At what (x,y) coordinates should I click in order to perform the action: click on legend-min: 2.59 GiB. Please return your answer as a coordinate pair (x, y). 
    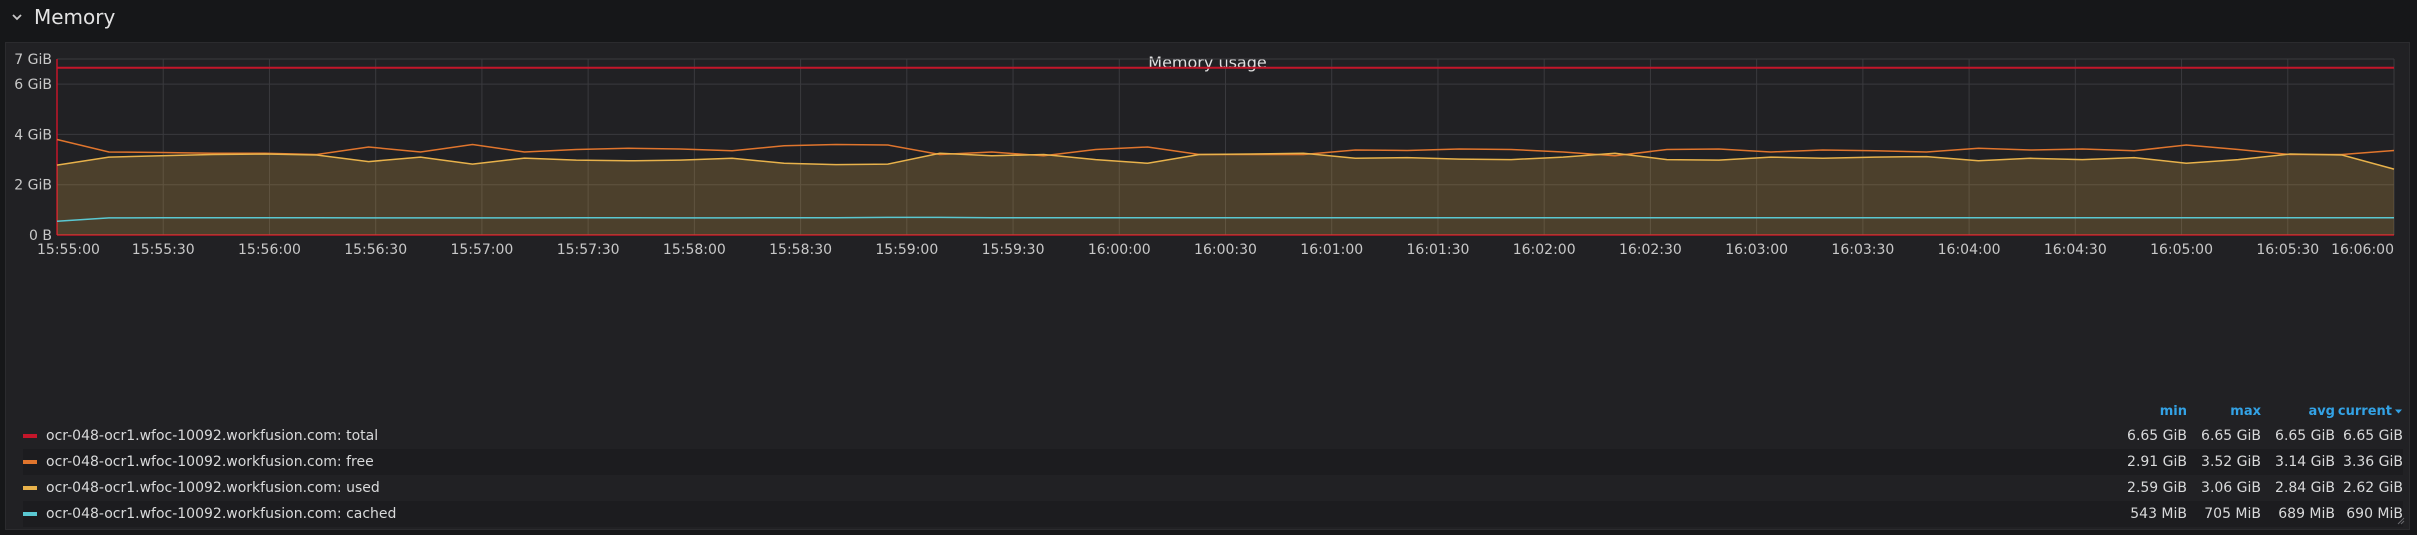
    Looking at the image, I should click on (2157, 488).